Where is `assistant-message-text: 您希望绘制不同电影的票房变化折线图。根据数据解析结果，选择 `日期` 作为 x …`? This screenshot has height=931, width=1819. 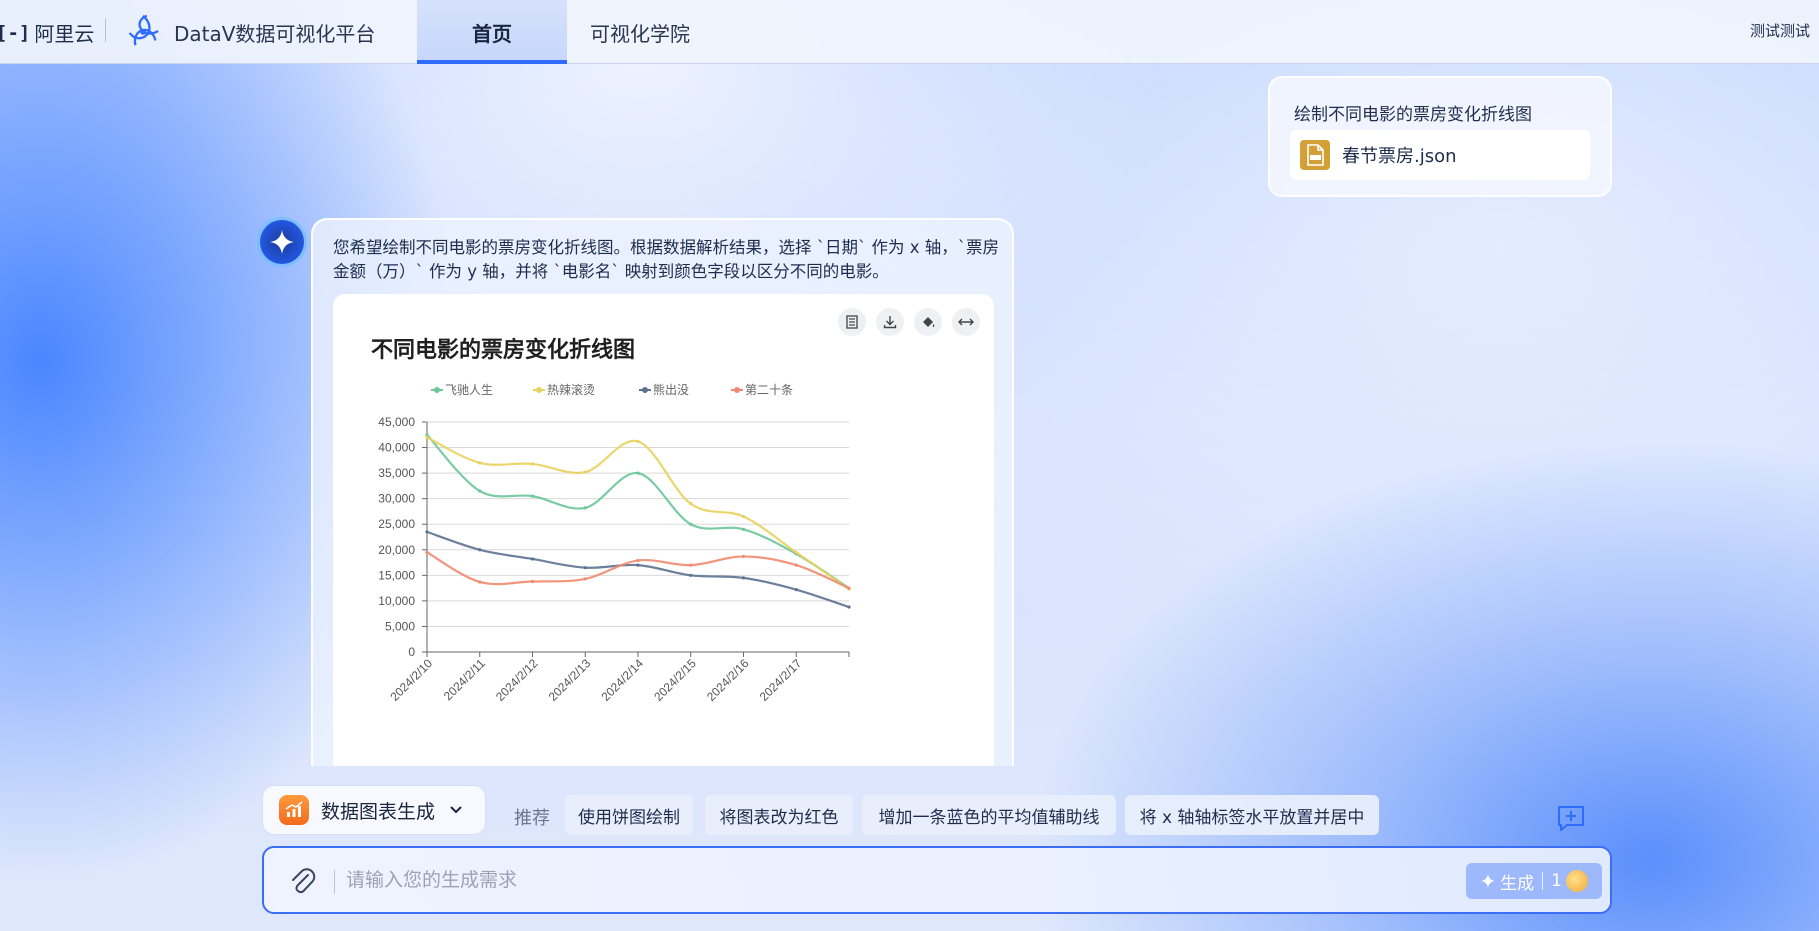 assistant-message-text: 您希望绘制不同电影的票房变化折线图。根据数据解析结果，选择 `日期` 作为 x … is located at coordinates (666, 259).